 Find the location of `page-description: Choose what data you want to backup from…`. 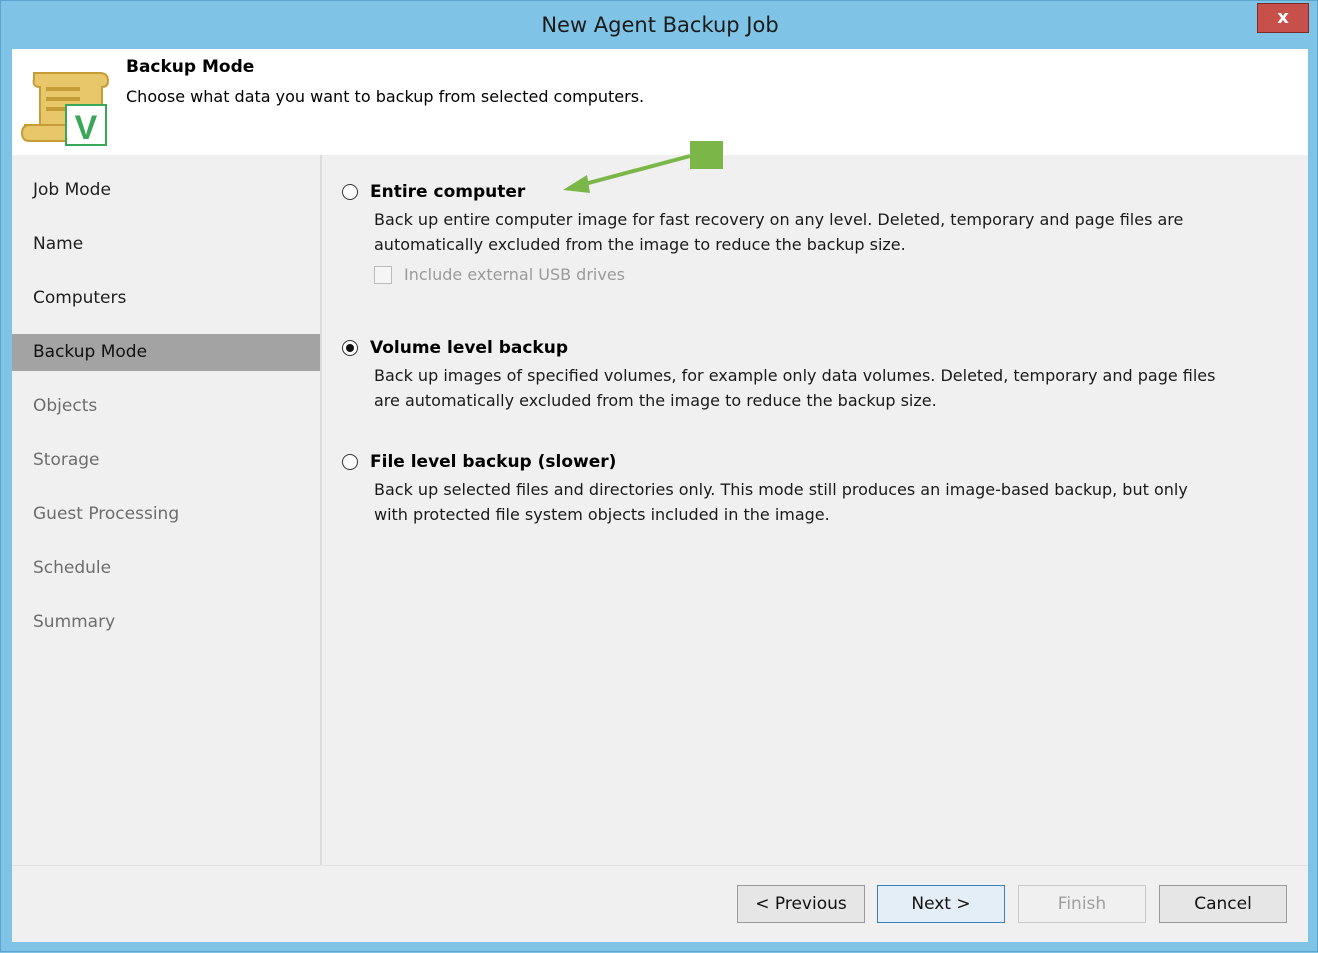

page-description: Choose what data you want to backup from… is located at coordinates (385, 96).